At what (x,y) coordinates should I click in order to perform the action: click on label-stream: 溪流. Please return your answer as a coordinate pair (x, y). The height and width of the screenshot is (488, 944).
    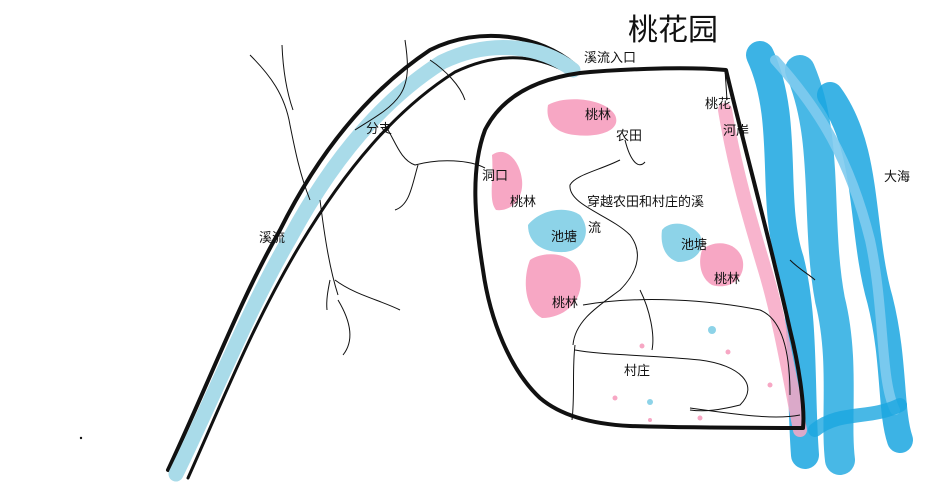
    Looking at the image, I should click on (272, 238).